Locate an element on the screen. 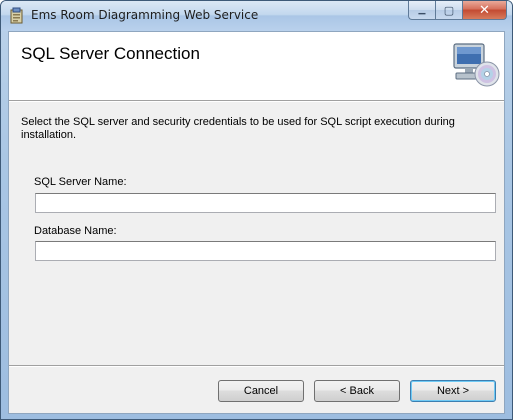 This screenshot has height=420, width=513. button-area-divider is located at coordinates (256, 366).